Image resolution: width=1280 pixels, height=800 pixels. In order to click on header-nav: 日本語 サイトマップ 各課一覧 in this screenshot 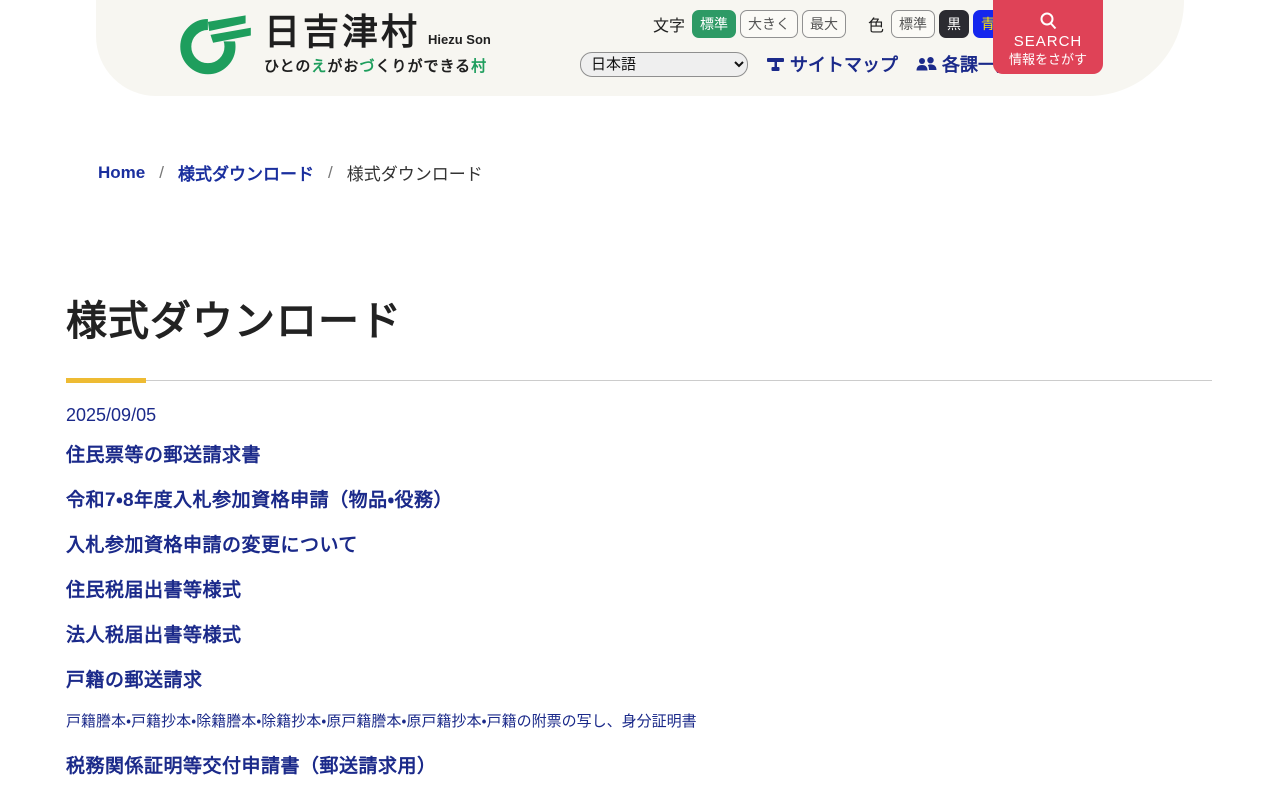, I will do `click(797, 64)`.